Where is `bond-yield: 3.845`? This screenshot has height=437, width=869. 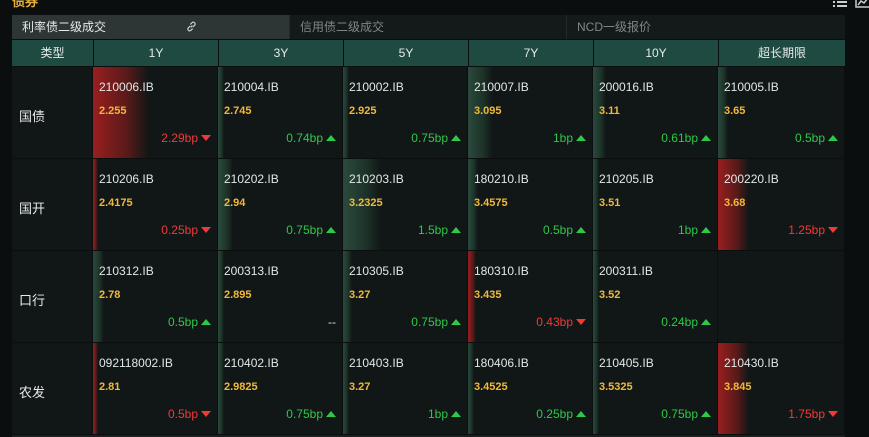 bond-yield: 3.845 is located at coordinates (738, 387).